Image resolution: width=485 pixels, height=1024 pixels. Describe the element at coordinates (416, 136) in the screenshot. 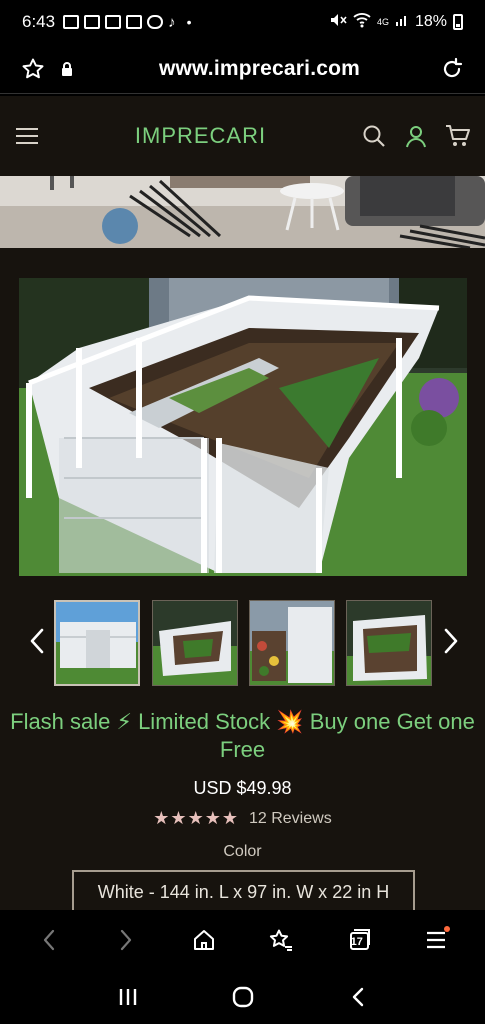

I see `account-icon` at that location.